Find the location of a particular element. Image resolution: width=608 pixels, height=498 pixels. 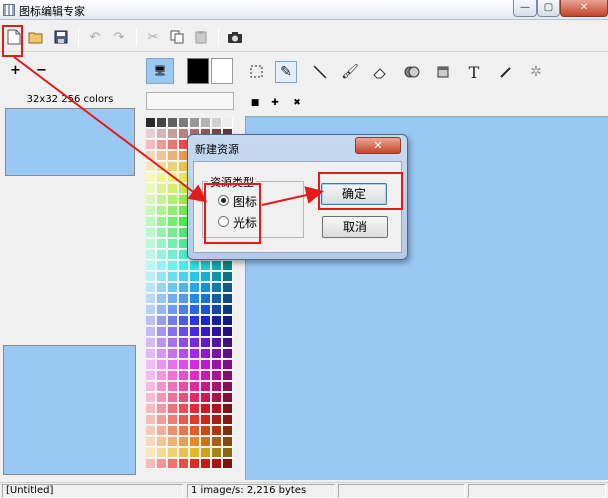

image-preview is located at coordinates (70, 142).